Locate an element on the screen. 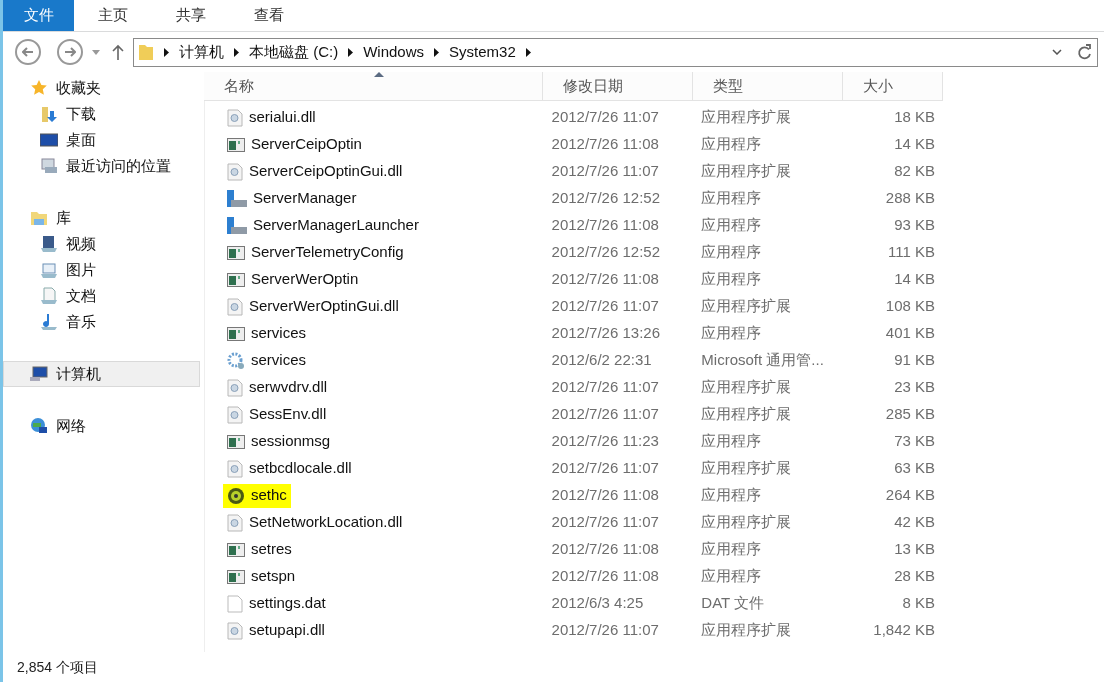 The width and height of the screenshot is (1104, 682). breadcrumb-item: 本地磁盘 (C:) is located at coordinates (294, 52).